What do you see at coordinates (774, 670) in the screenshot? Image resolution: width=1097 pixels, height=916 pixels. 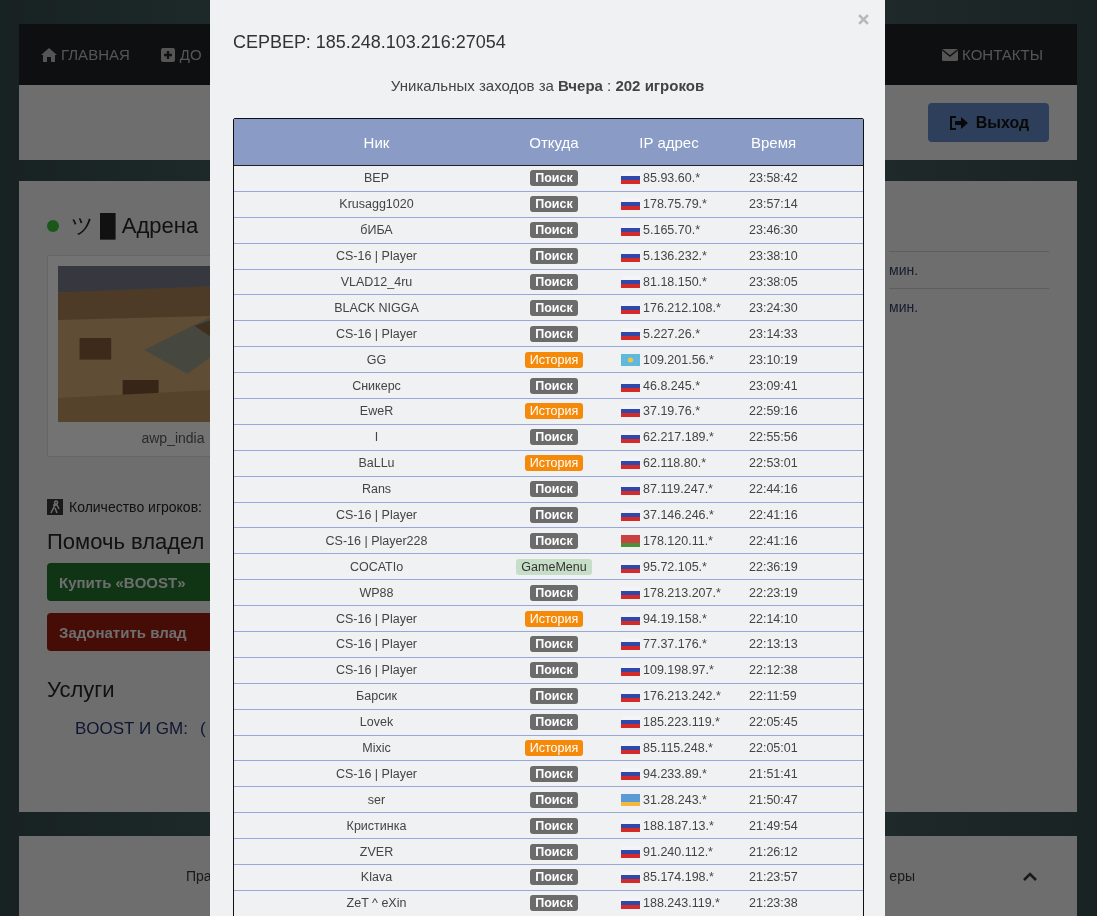 I see `time-cell-text: 22:12:38` at bounding box center [774, 670].